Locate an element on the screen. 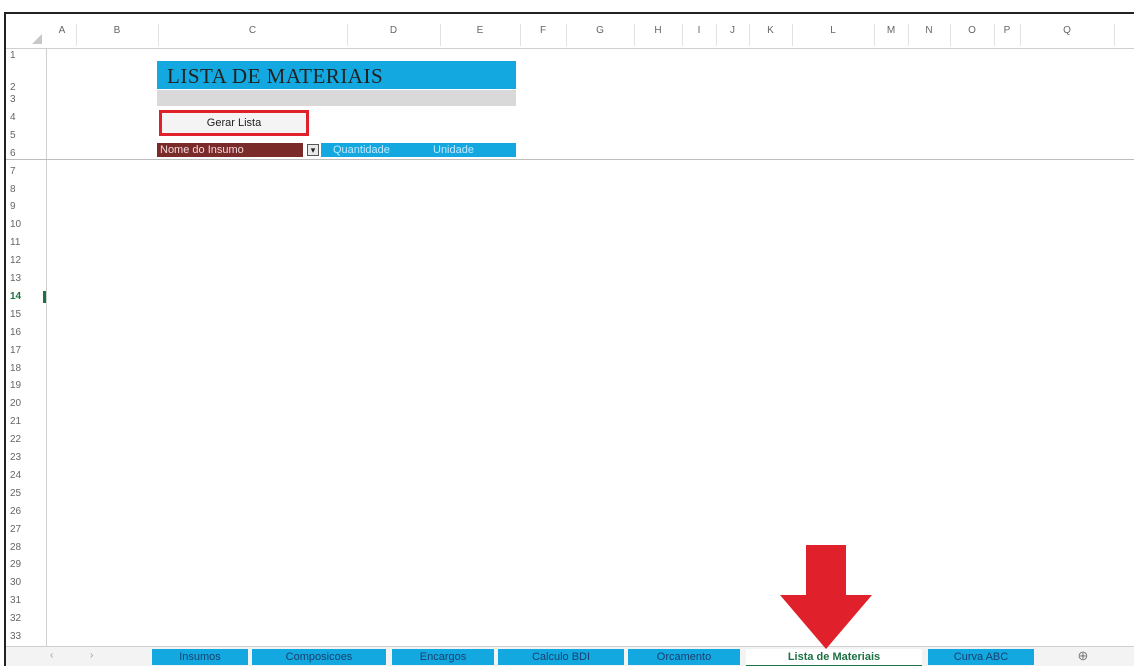 This screenshot has width=1134, height=666. scroll-right-icon: › is located at coordinates (91, 655).